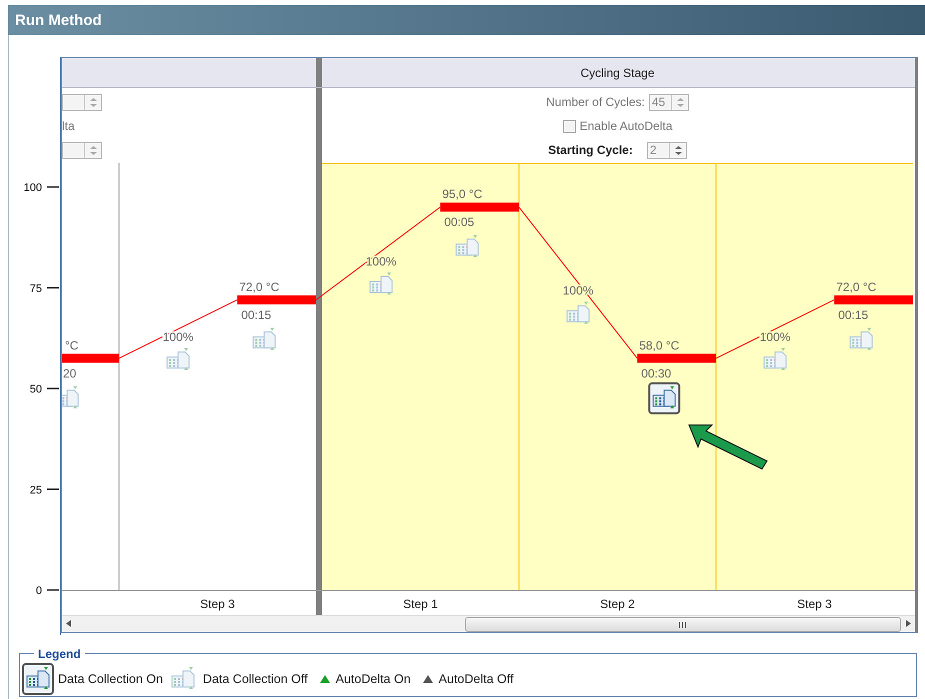 The height and width of the screenshot is (699, 925). What do you see at coordinates (373, 679) in the screenshot?
I see `legend-label: AutoDelta On` at bounding box center [373, 679].